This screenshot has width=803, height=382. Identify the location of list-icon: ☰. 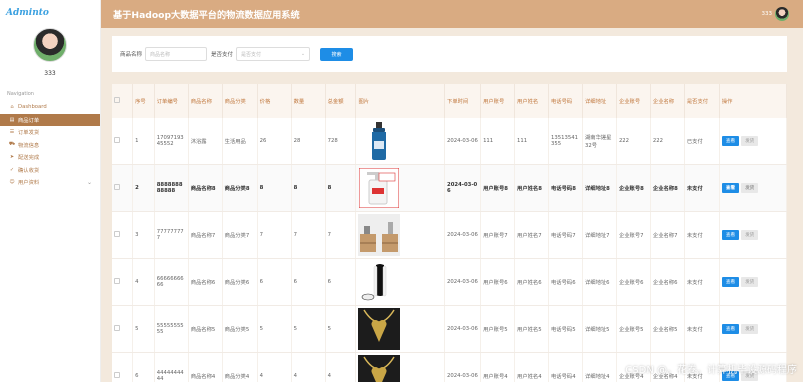
(12, 132).